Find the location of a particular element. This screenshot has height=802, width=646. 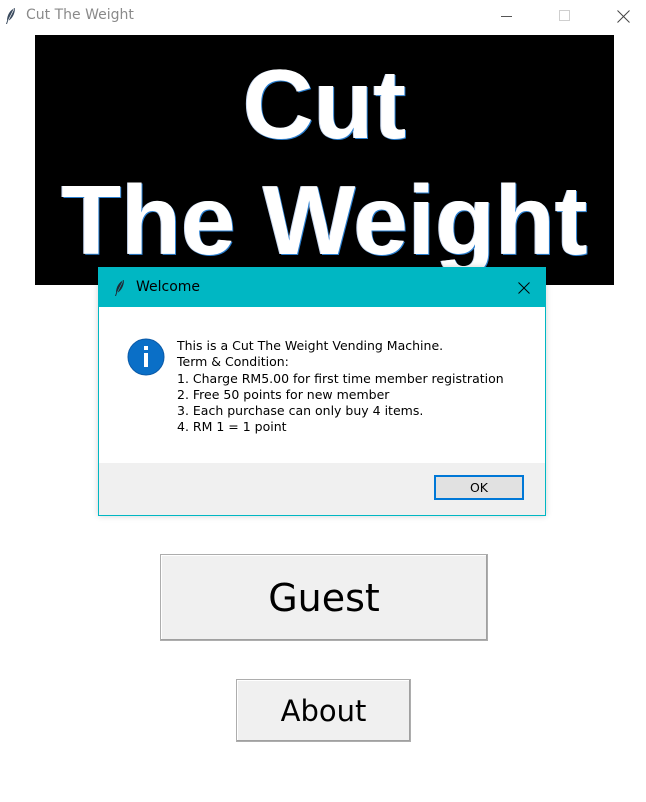

message-line: 3. Each purchase can only buy 4 items. is located at coordinates (300, 411).